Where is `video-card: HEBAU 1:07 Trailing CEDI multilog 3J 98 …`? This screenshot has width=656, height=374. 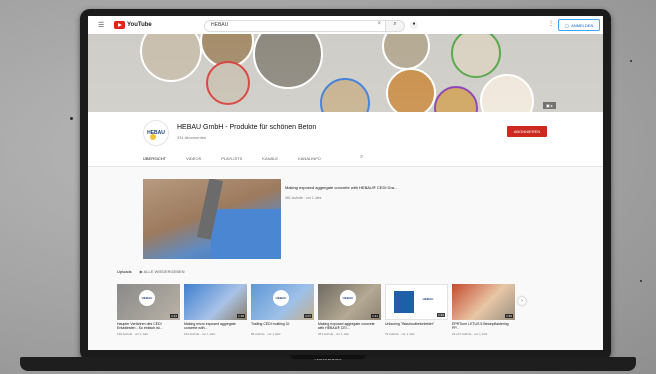
video-card: HEBAU 1:07 Trailing CEDI multilog 3J 98 … is located at coordinates (282, 310).